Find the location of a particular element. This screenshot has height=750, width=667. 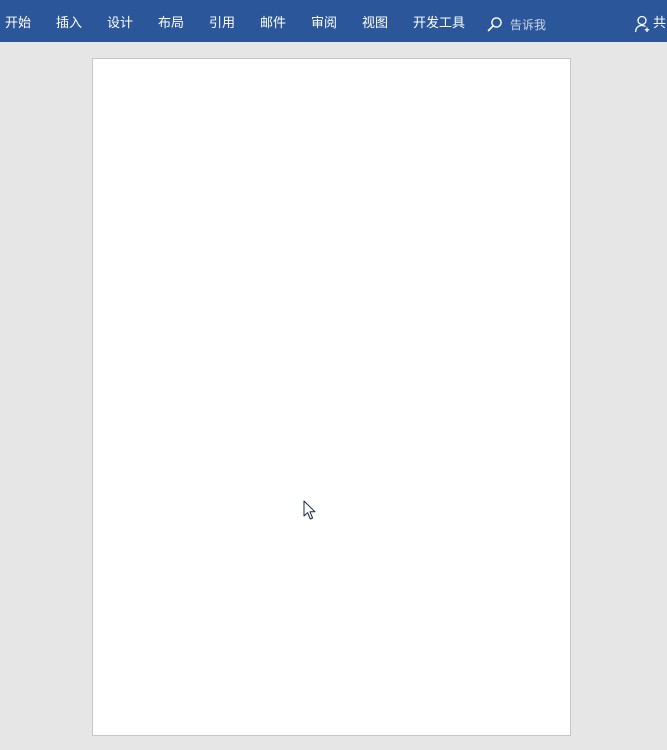

tab-view: 视图 is located at coordinates (375, 21).